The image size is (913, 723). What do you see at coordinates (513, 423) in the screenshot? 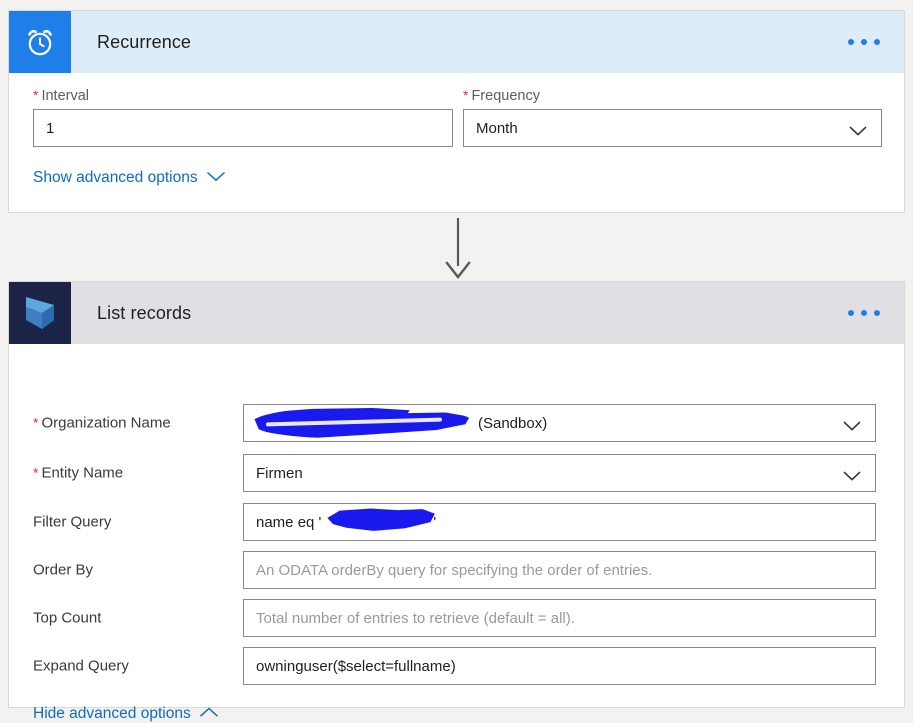
I see `organization-name-suffix: (Sandbox)` at bounding box center [513, 423].